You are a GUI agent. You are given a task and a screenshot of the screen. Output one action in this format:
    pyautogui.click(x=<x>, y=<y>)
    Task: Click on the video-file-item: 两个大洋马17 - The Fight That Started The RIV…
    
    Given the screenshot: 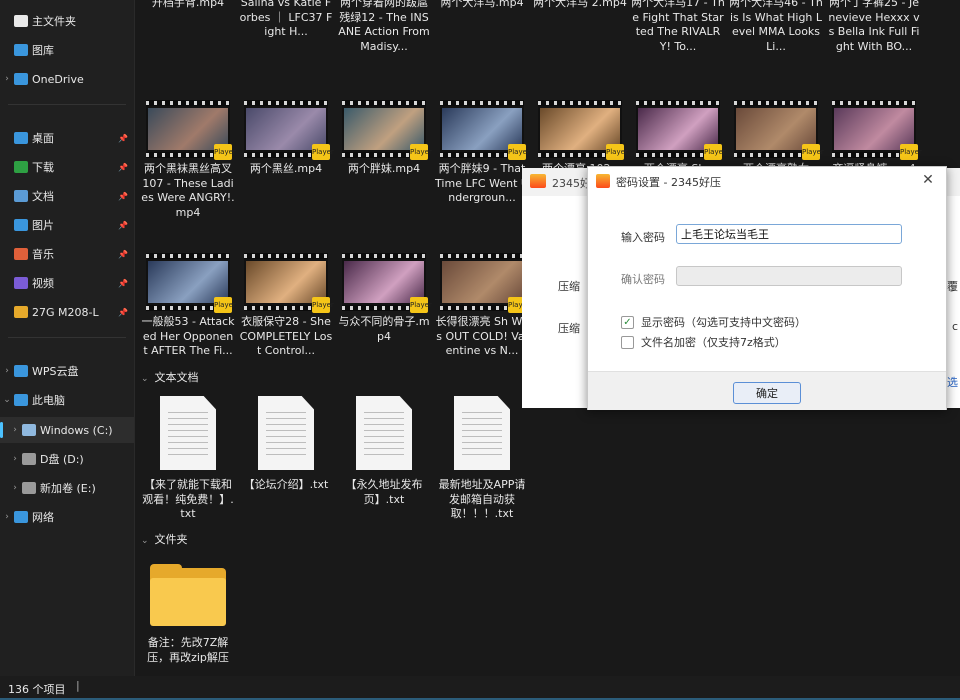 What is the action you would take?
    pyautogui.click(x=678, y=27)
    